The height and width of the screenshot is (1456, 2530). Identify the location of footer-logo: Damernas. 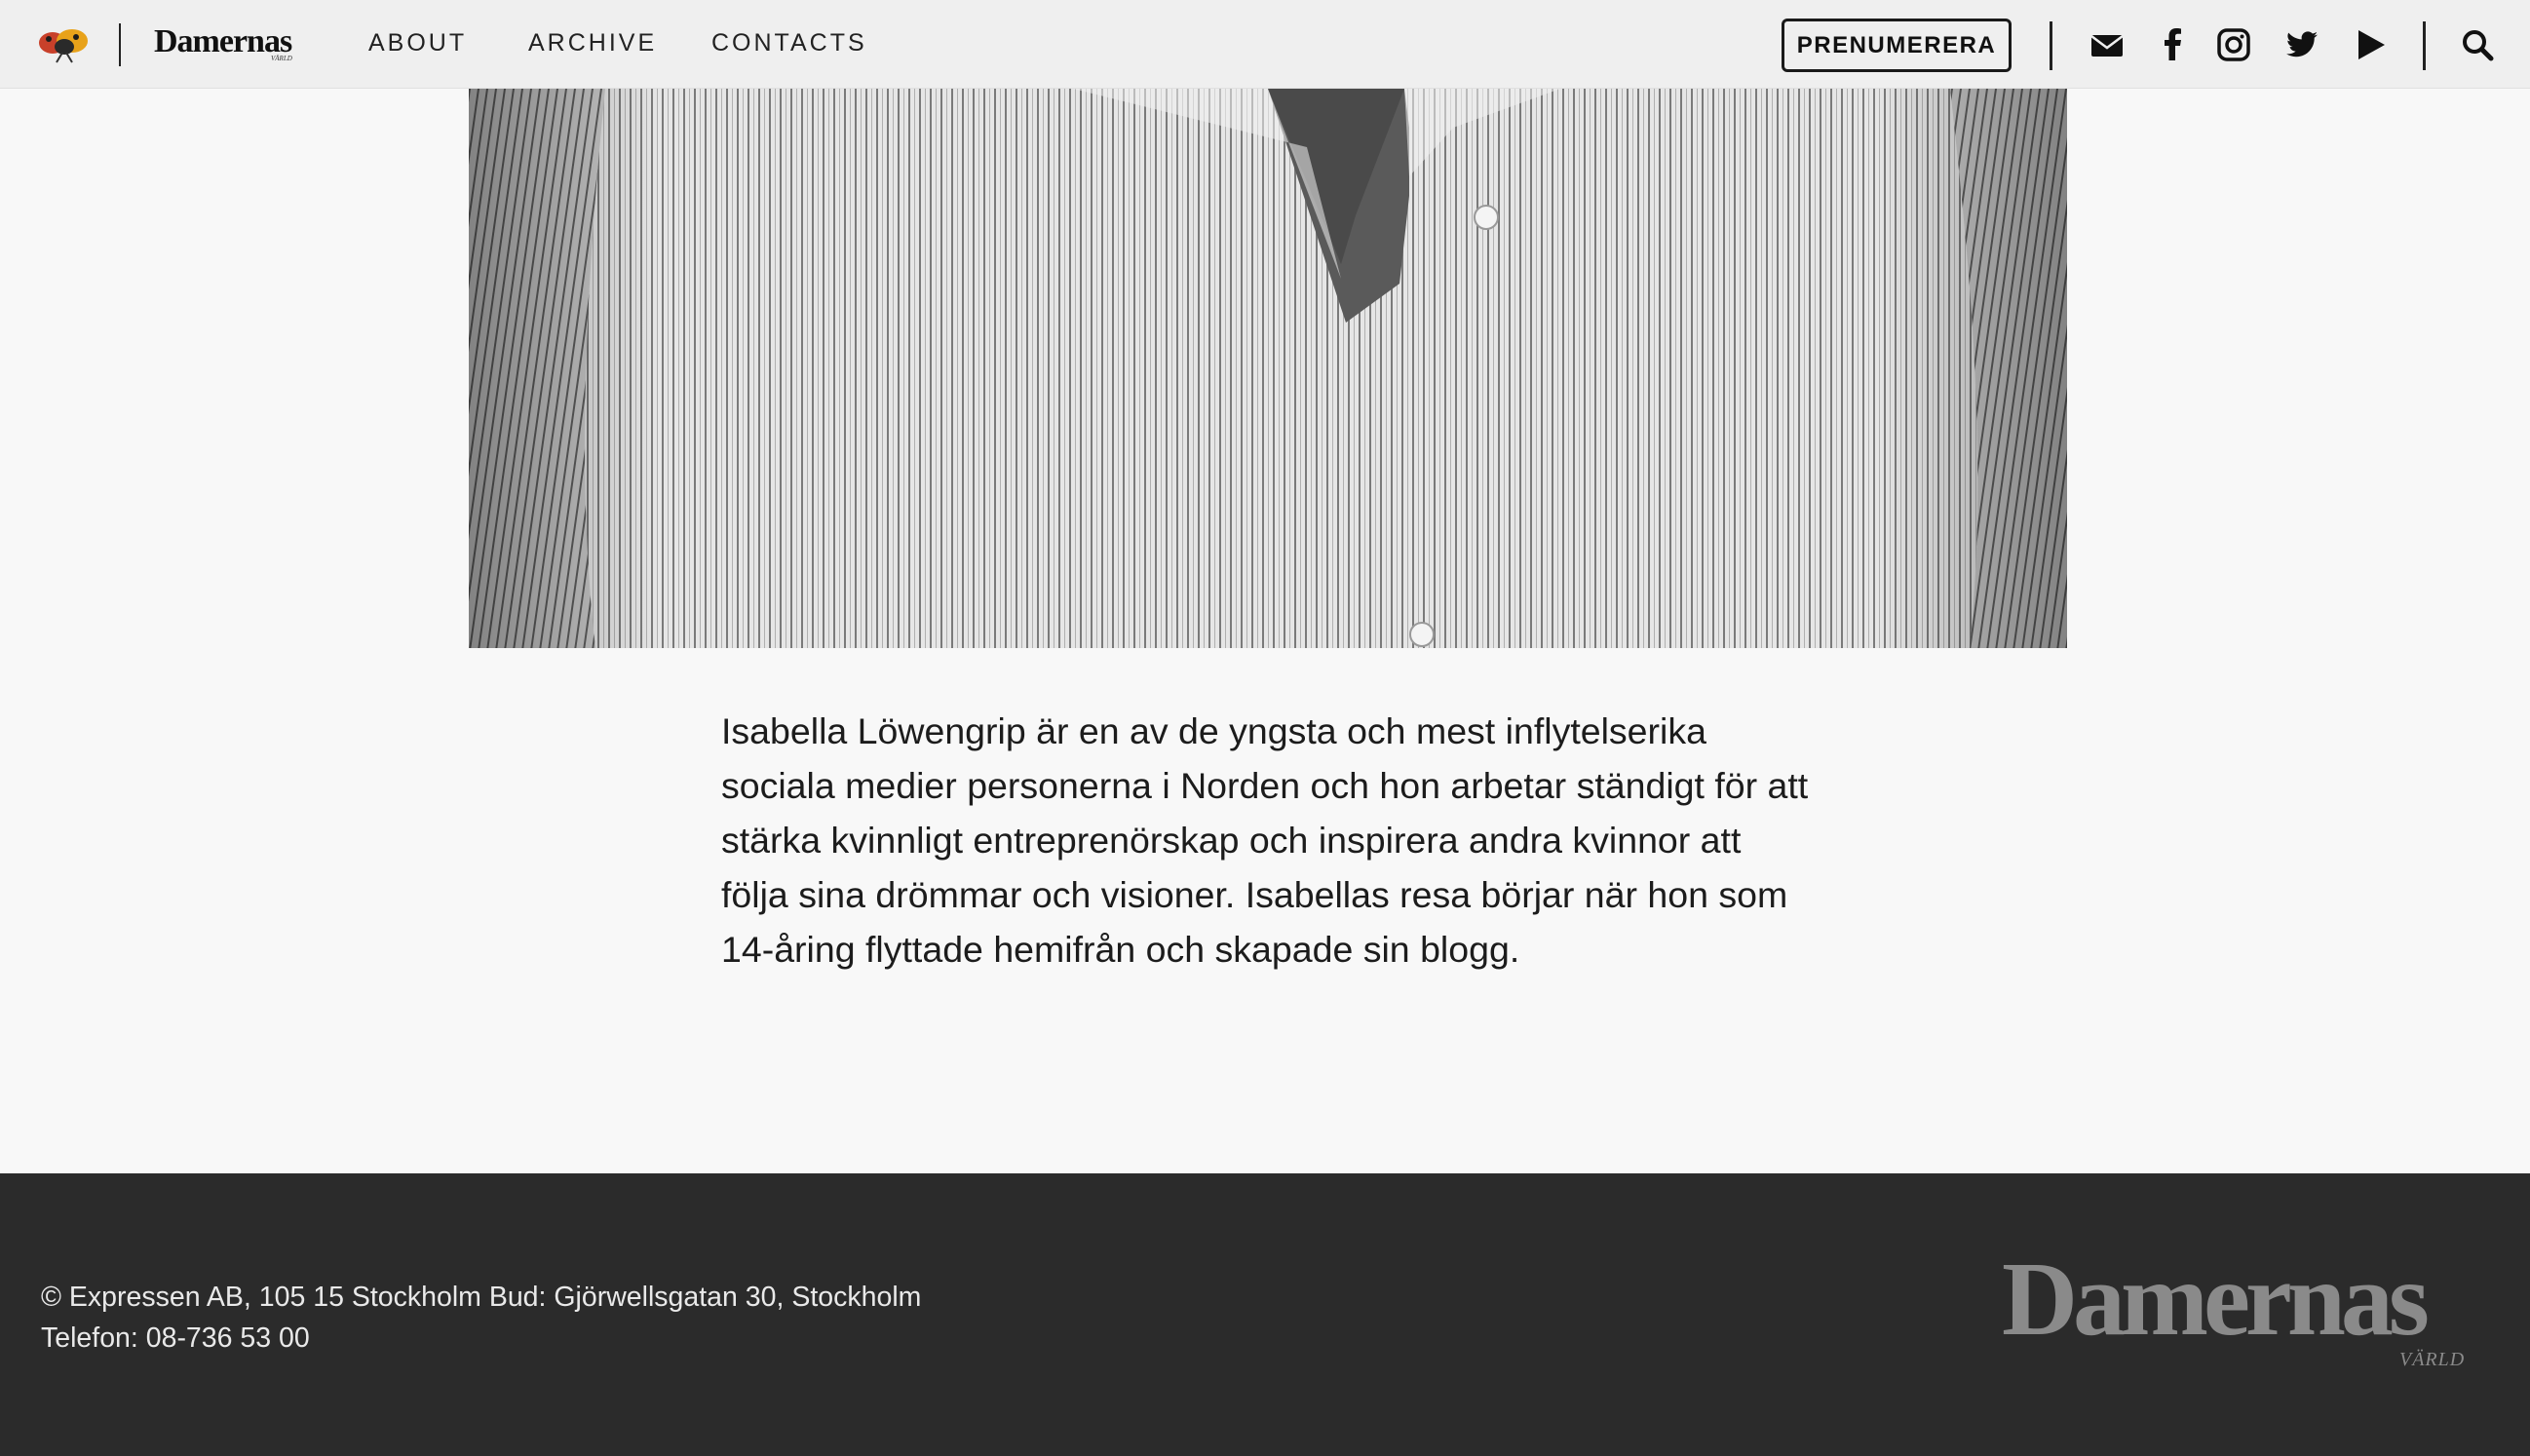
(2216, 1300).